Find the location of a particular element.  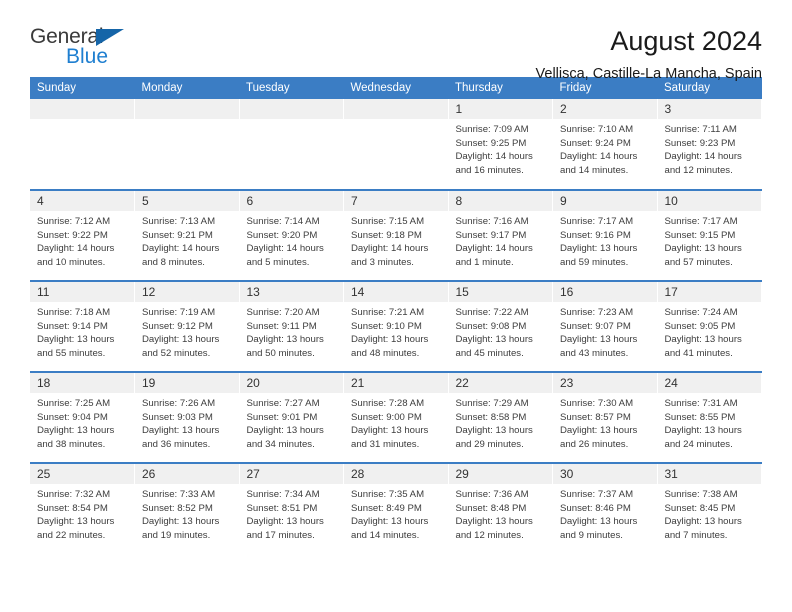

daylight-text: and 59 minutes. is located at coordinates (594, 262).